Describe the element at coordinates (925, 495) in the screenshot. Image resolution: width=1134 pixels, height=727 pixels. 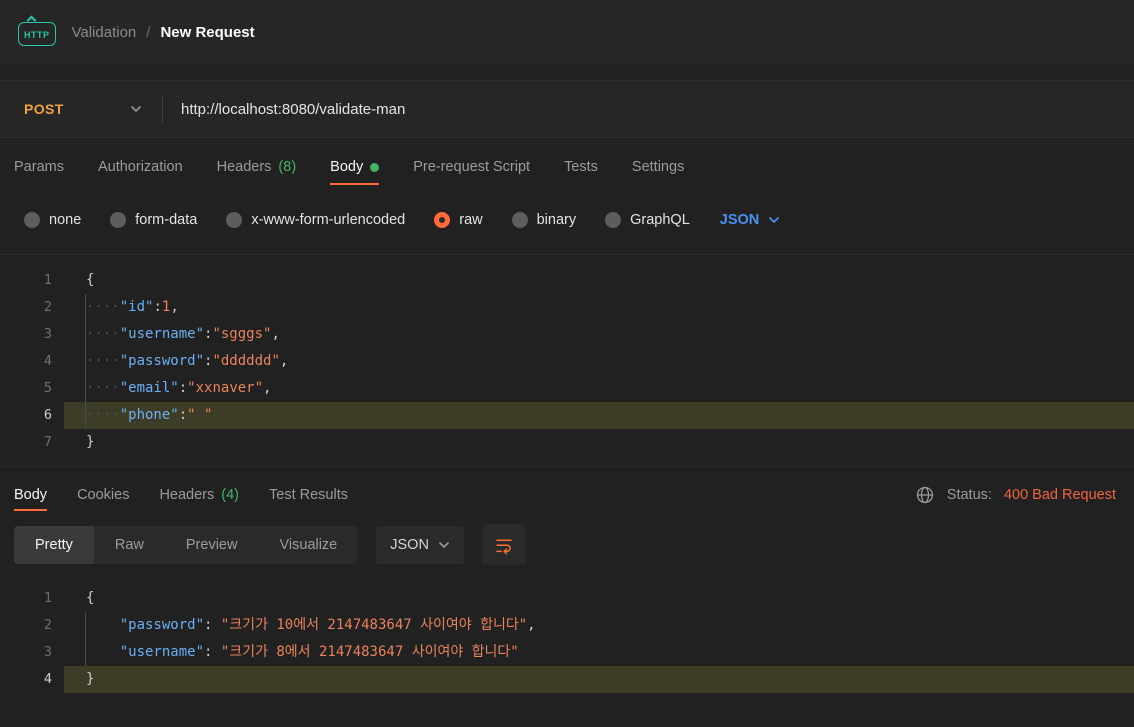
I see `globe-icon` at that location.